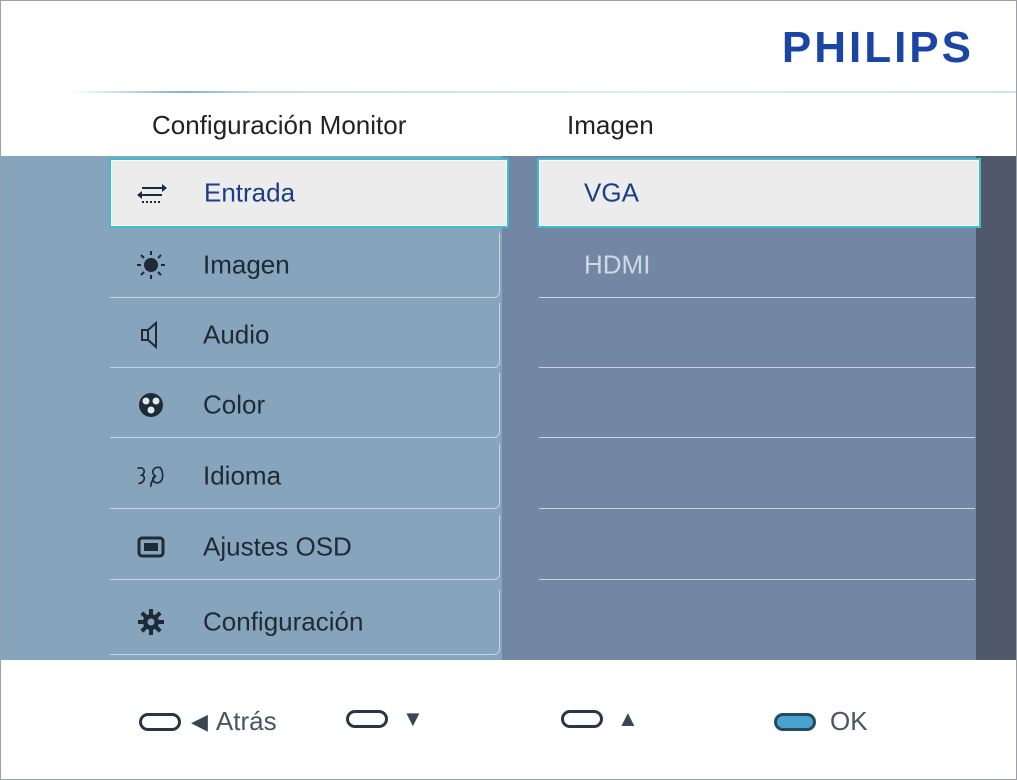 The height and width of the screenshot is (780, 1017). What do you see at coordinates (305, 265) in the screenshot?
I see `menu-item-imagen: Imagen` at bounding box center [305, 265].